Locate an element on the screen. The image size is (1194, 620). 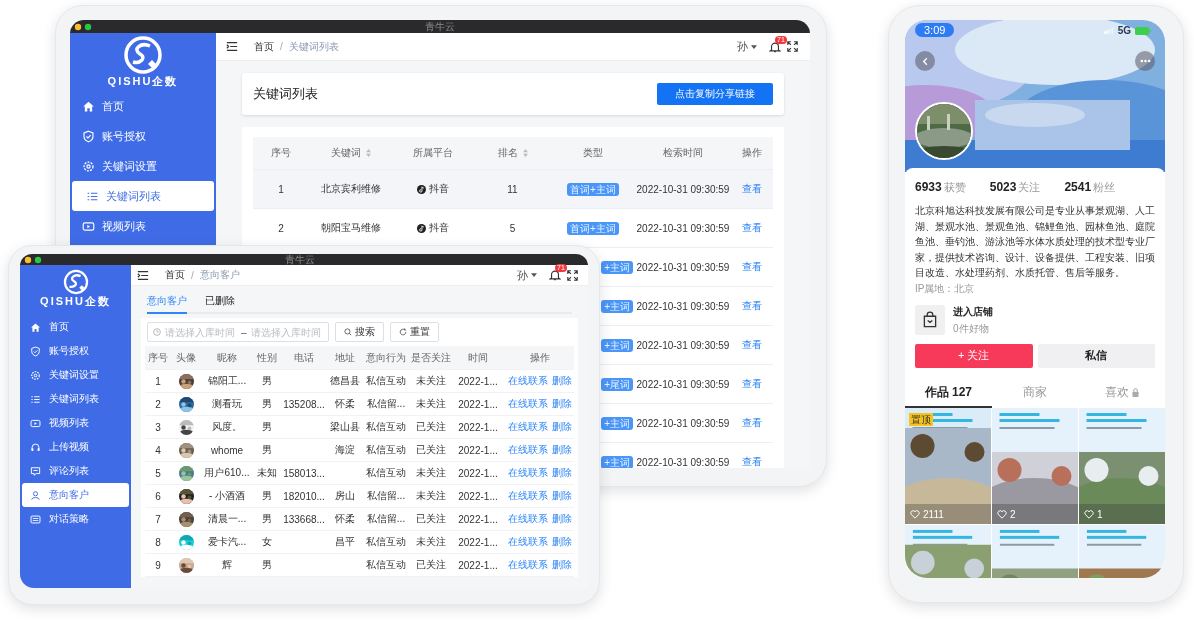
shopping-bag-icon is located at coordinates (930, 320).